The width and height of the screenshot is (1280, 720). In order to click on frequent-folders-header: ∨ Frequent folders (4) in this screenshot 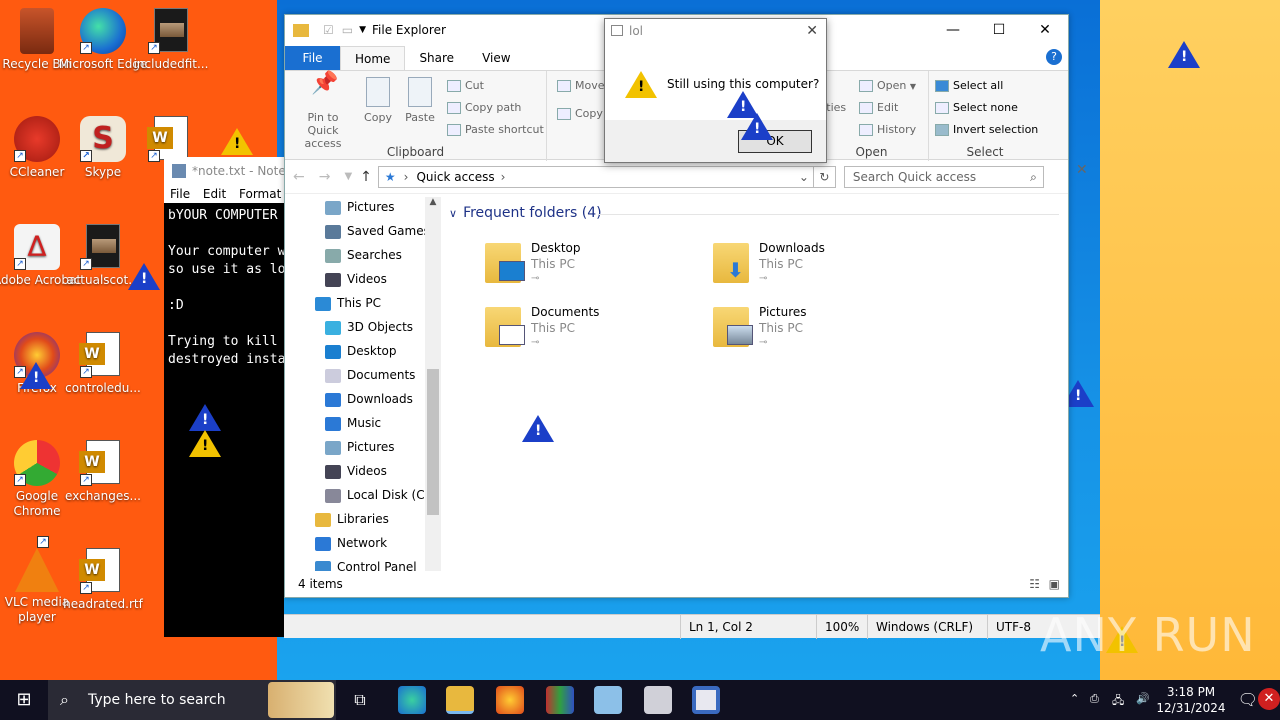, I will do `click(759, 213)`.